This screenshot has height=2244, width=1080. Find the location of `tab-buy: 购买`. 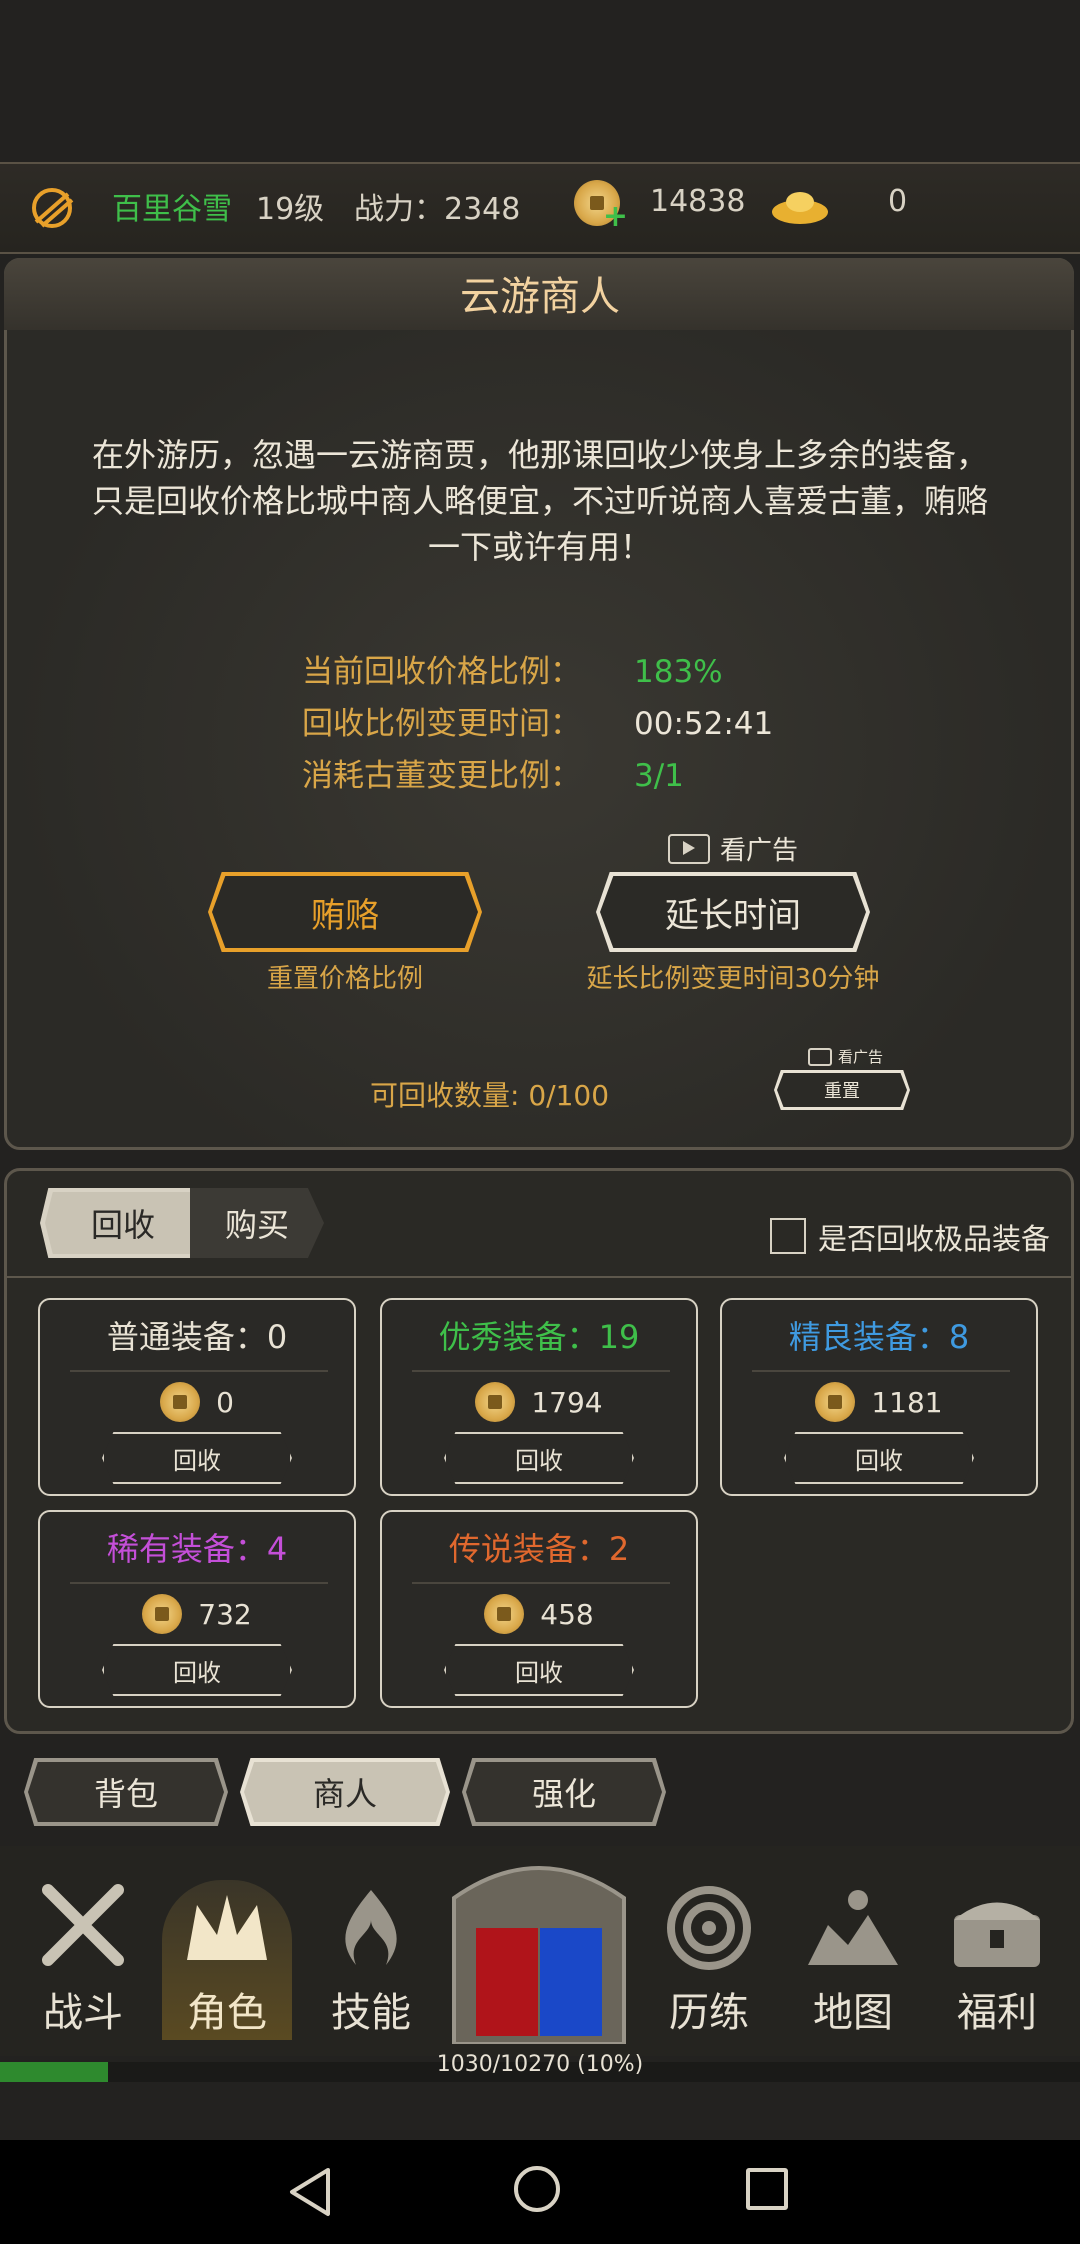

tab-buy: 购买 is located at coordinates (257, 1223).